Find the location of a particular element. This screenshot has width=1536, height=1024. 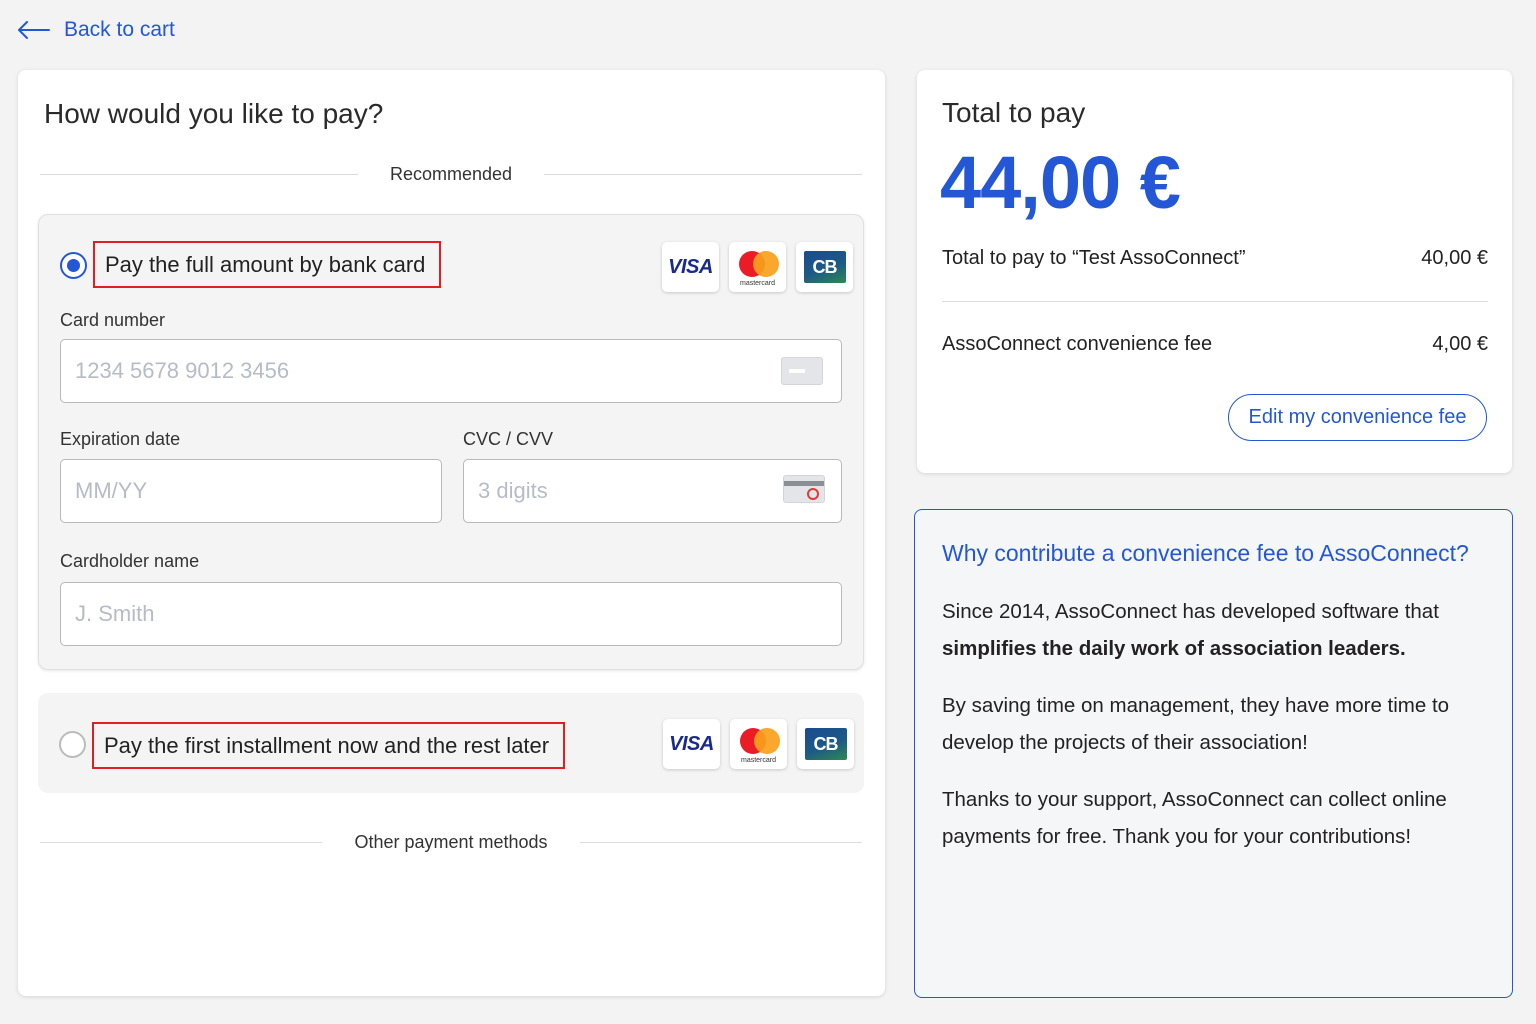

cvc-label: CVC / CVV is located at coordinates (508, 439).